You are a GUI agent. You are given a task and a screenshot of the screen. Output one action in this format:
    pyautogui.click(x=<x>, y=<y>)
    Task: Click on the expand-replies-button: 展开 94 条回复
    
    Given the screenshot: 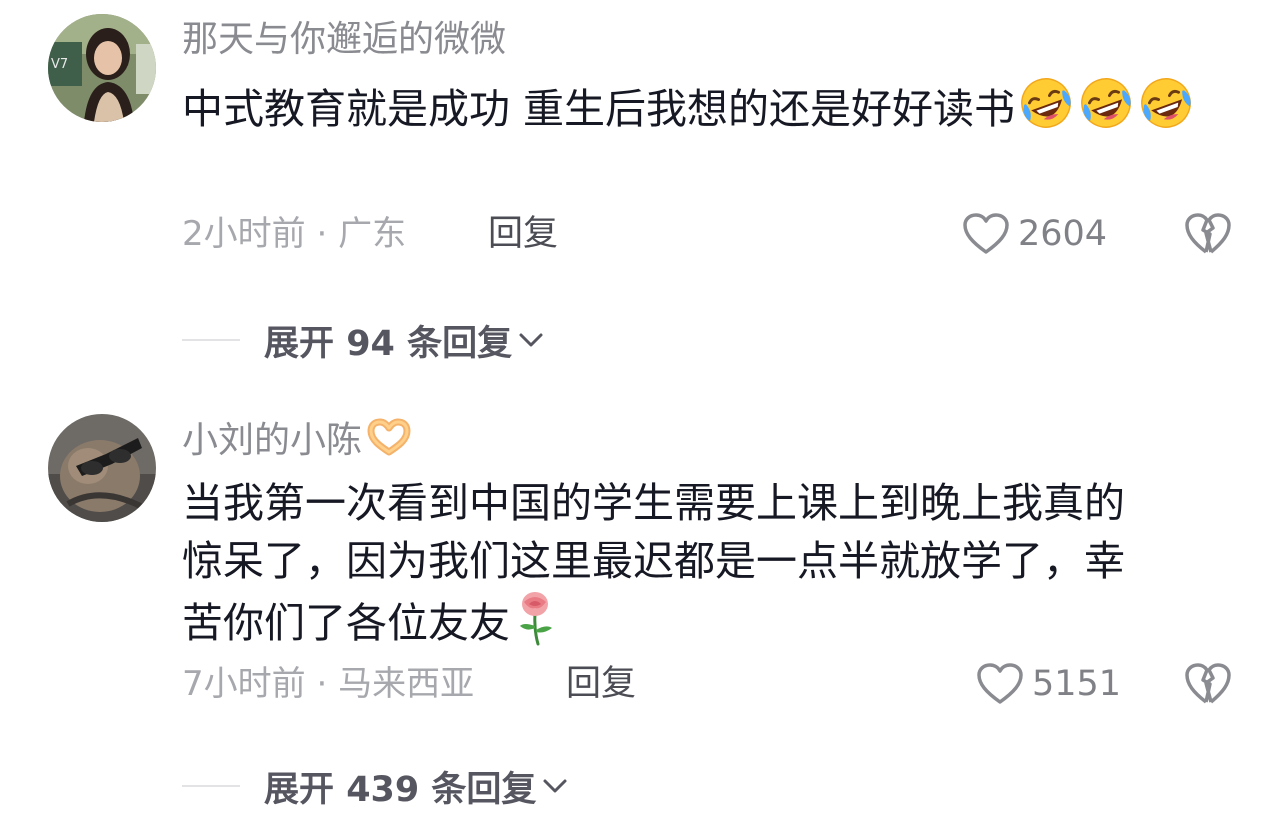 What is the action you would take?
    pyautogui.click(x=364, y=340)
    